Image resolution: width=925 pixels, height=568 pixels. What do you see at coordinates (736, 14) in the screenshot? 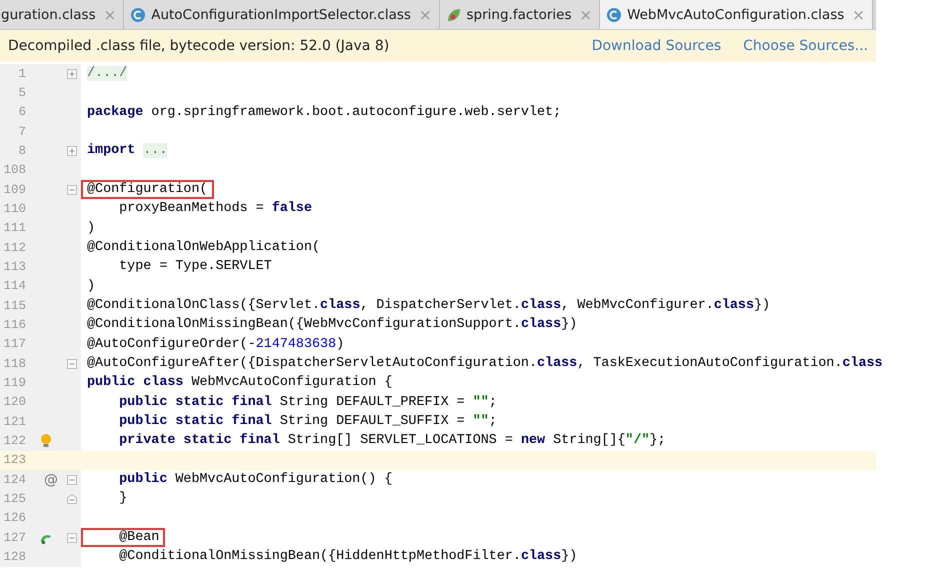
I see `editor-tab: WebMvcAutoConfiguration.class ×` at bounding box center [736, 14].